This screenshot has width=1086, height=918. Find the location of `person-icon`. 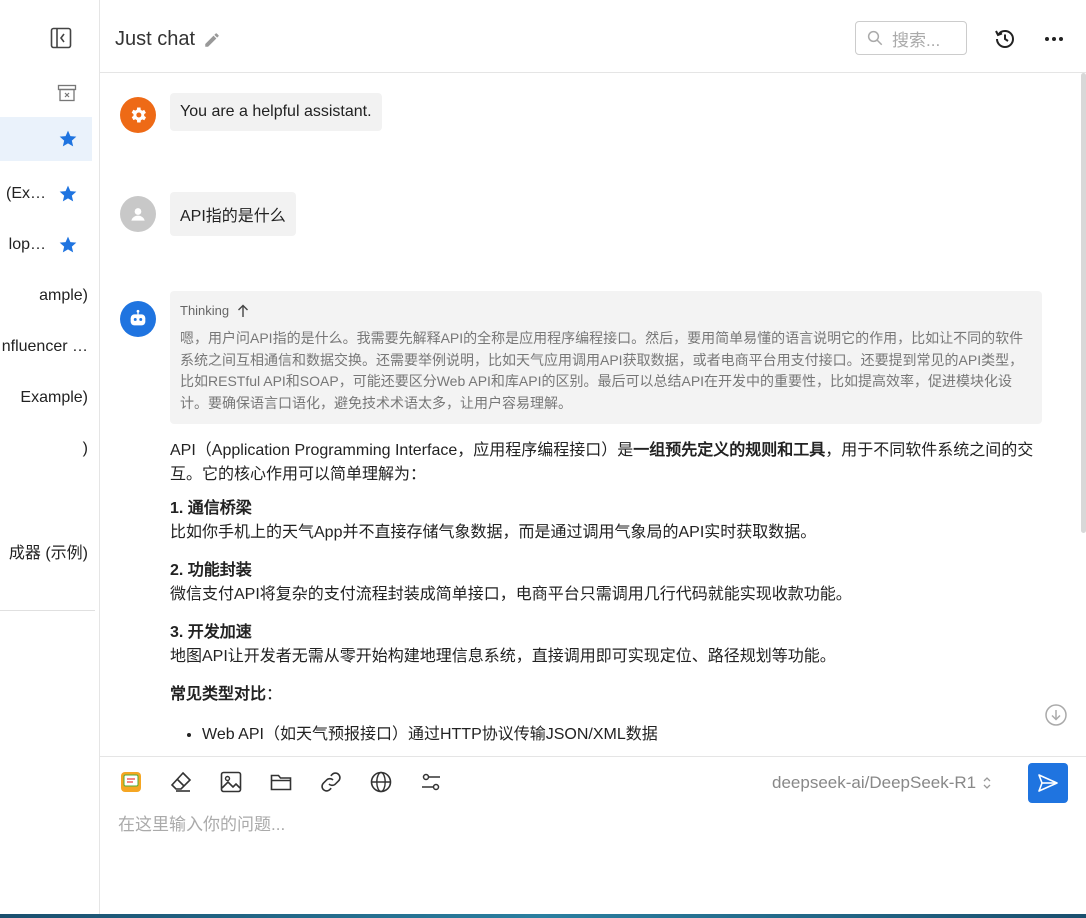

person-icon is located at coordinates (138, 214).